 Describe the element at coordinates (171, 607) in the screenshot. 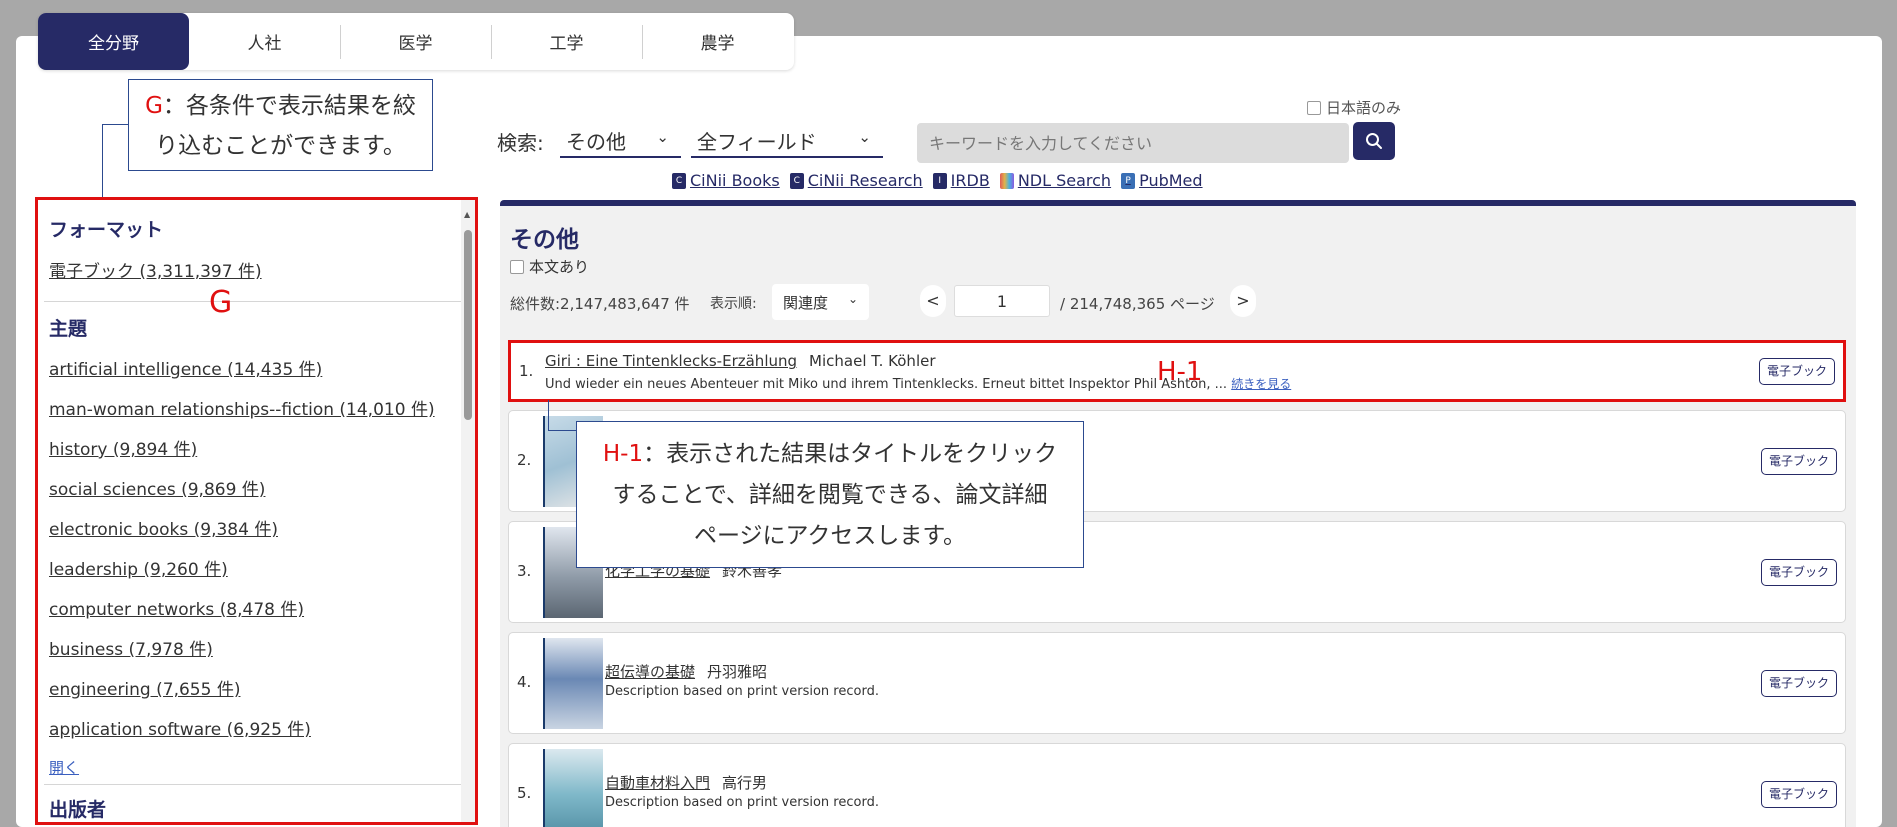

I see `filter-subject-item: computer networks (8,478 件)` at that location.